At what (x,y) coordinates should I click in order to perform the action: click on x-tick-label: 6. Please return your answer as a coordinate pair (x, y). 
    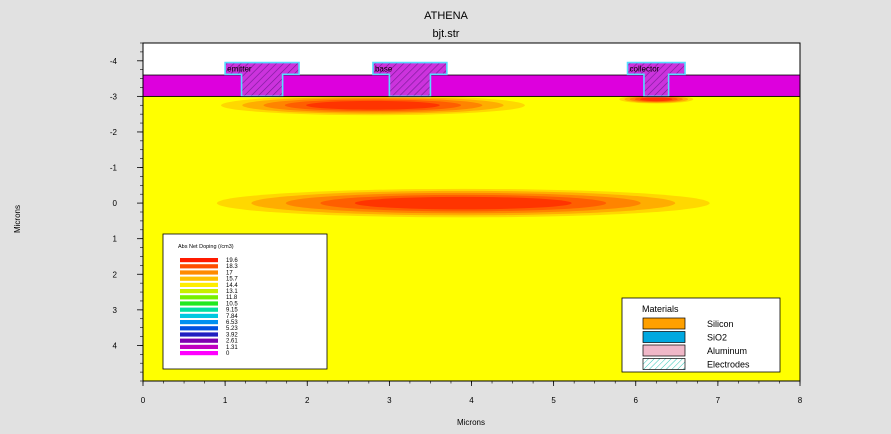
    Looking at the image, I should click on (636, 400).